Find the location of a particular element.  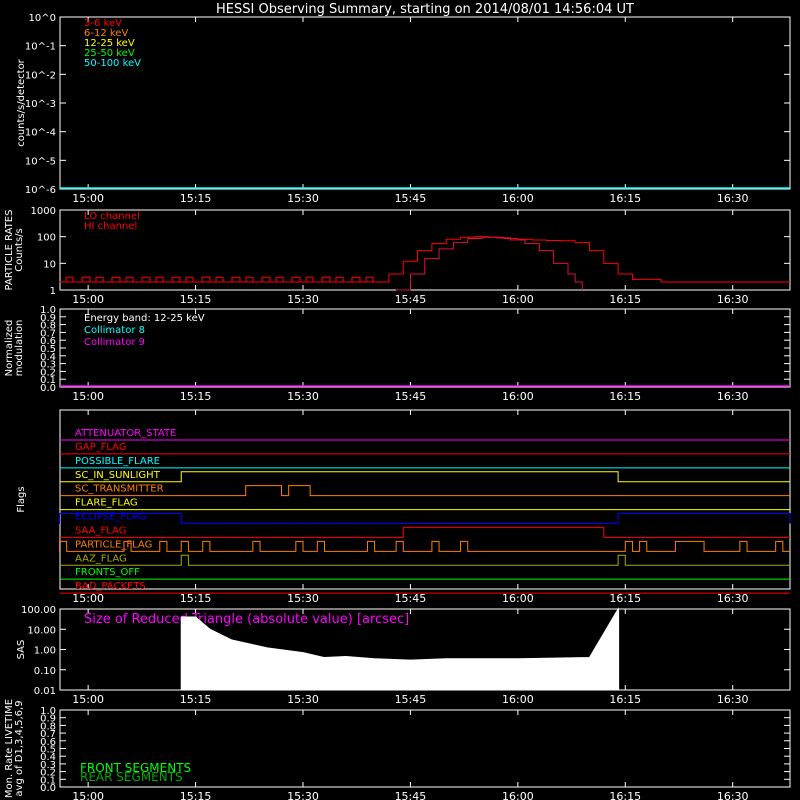

spectrum-y-tick-label: 10^-1 is located at coordinates (40, 47).